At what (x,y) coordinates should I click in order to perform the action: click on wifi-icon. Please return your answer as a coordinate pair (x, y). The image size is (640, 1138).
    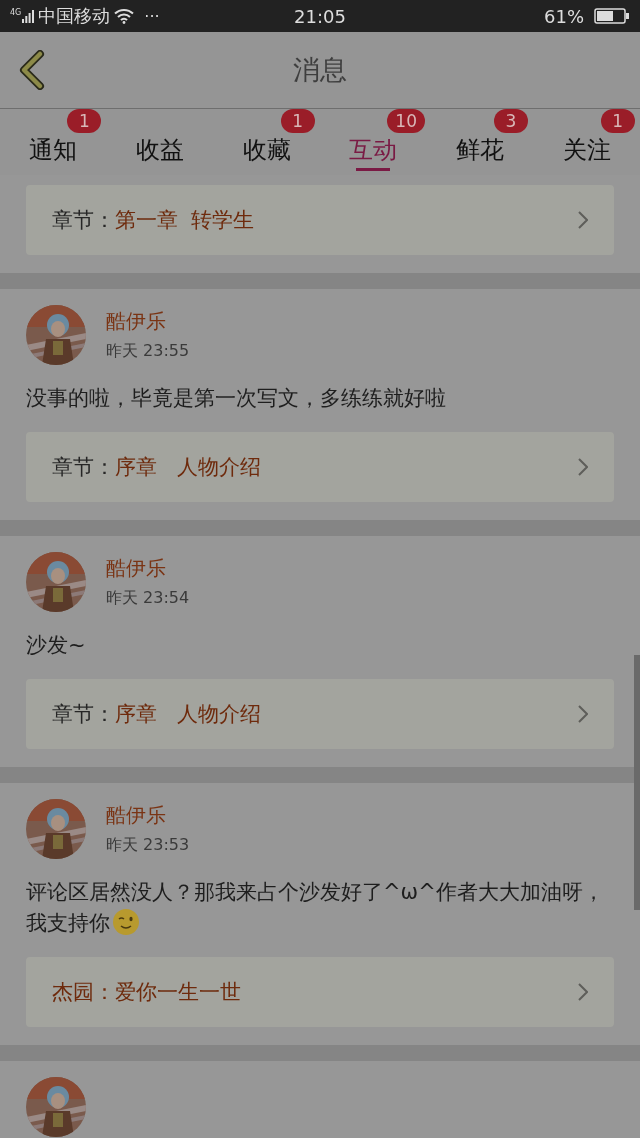
    Looking at the image, I should click on (124, 16).